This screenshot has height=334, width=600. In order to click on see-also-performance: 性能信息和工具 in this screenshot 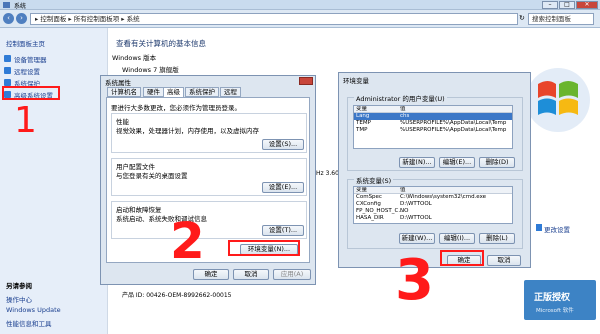, I will do `click(29, 323)`.